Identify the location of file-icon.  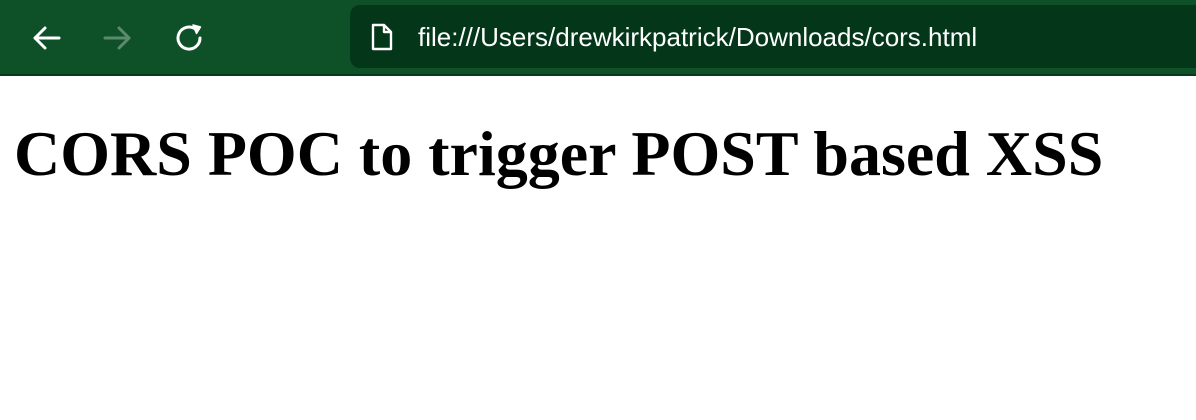
(382, 37).